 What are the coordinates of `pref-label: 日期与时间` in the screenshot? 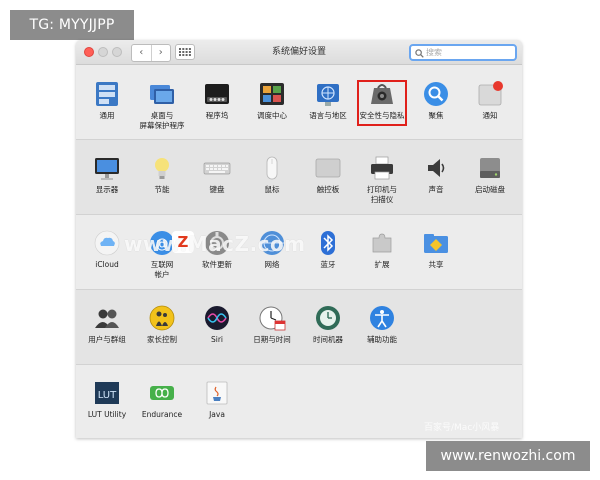 It's located at (272, 339).